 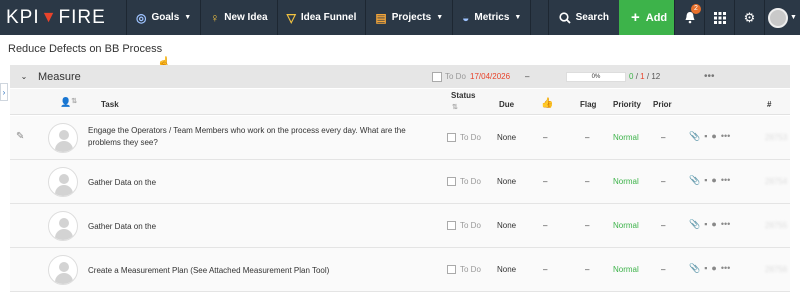 What do you see at coordinates (635, 17) in the screenshot?
I see `plus-icon: +` at bounding box center [635, 17].